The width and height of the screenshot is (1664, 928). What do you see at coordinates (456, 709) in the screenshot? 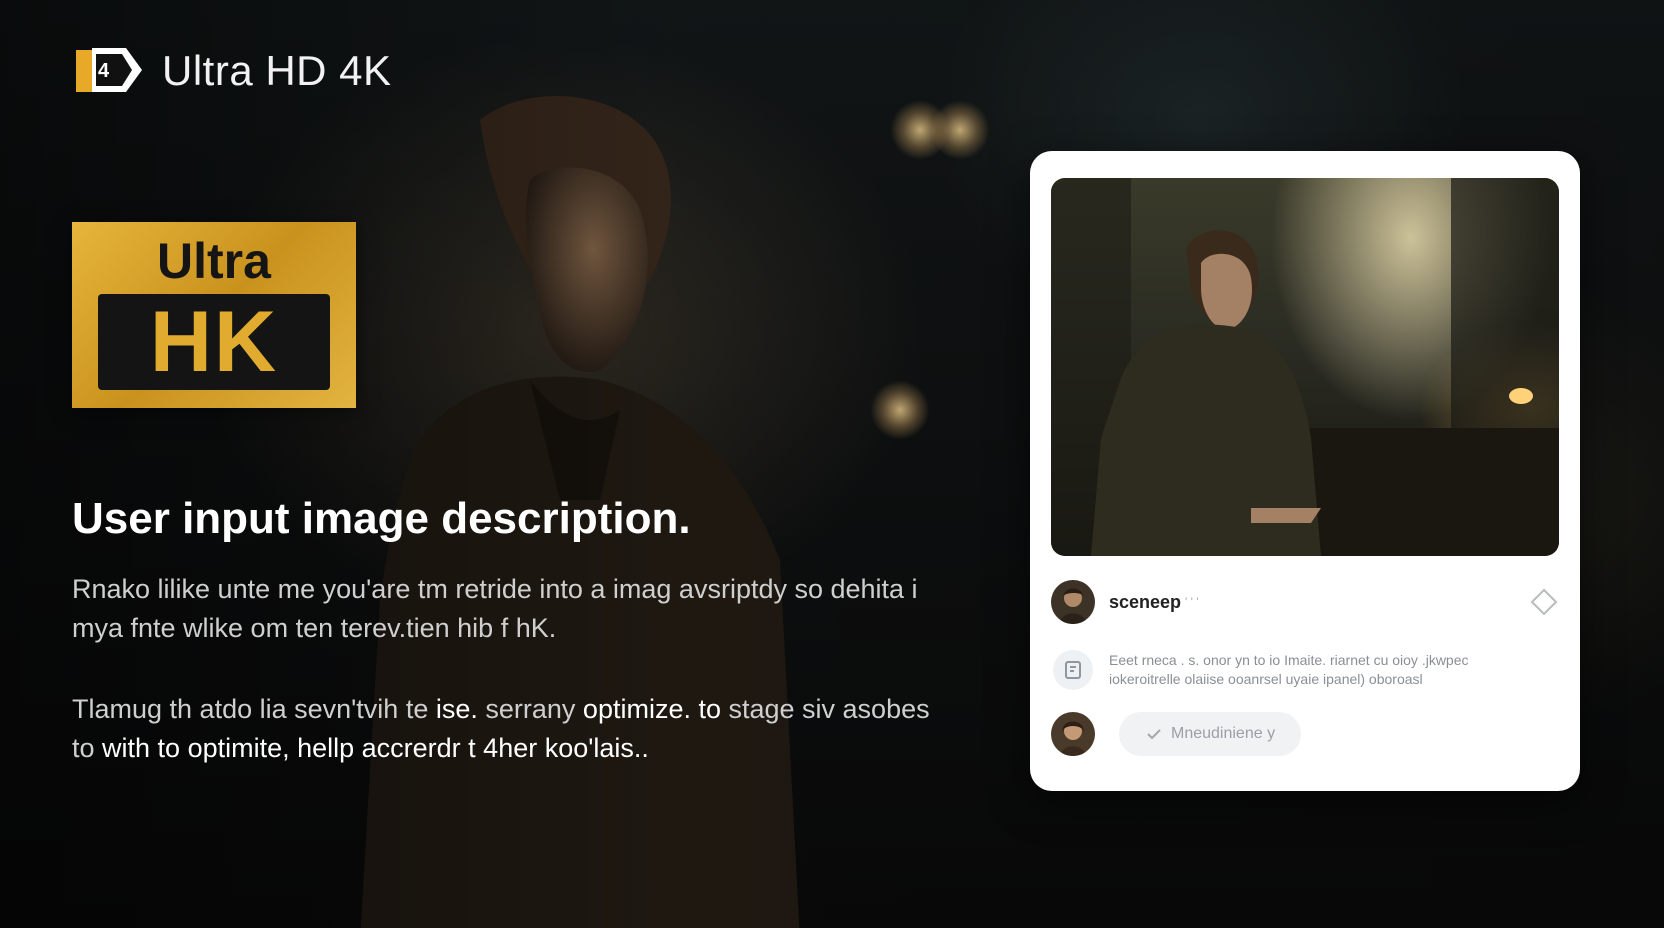
I see `para2-bold-1: ise.` at bounding box center [456, 709].